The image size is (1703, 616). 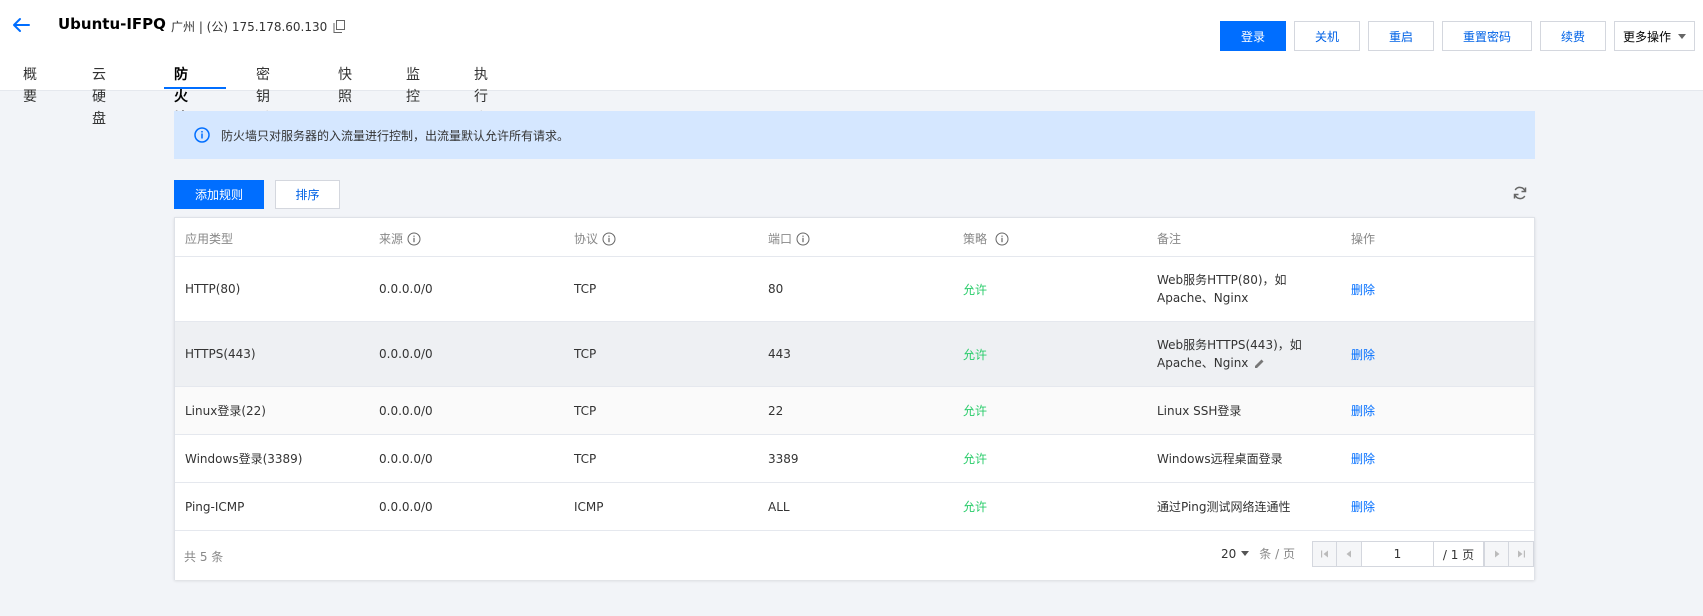 I want to click on cell-type: Linux登录(22), so click(x=225, y=411).